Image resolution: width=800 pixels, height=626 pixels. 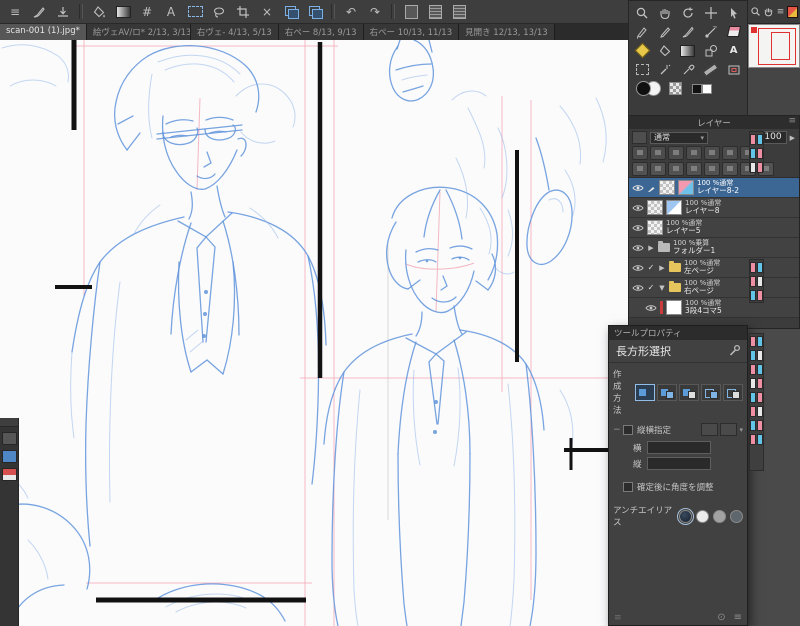 What do you see at coordinates (714, 188) in the screenshot?
I see `layer-row: 100 %通常 レイヤー8-2` at bounding box center [714, 188].